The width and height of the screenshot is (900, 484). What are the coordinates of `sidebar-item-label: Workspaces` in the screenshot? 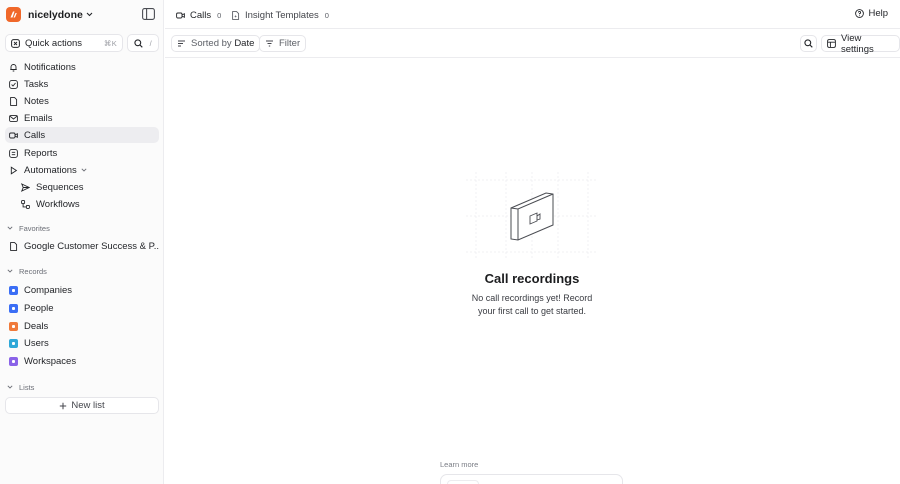 It's located at (50, 361).